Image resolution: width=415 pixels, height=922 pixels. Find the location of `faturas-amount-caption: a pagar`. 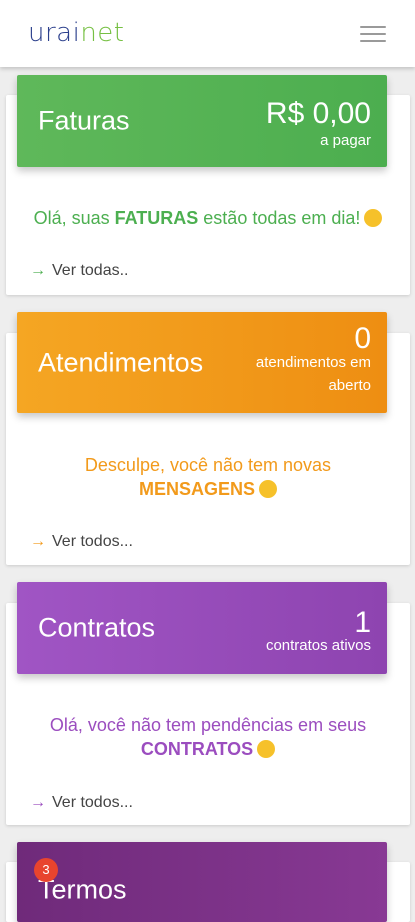

faturas-amount-caption: a pagar is located at coordinates (345, 140).